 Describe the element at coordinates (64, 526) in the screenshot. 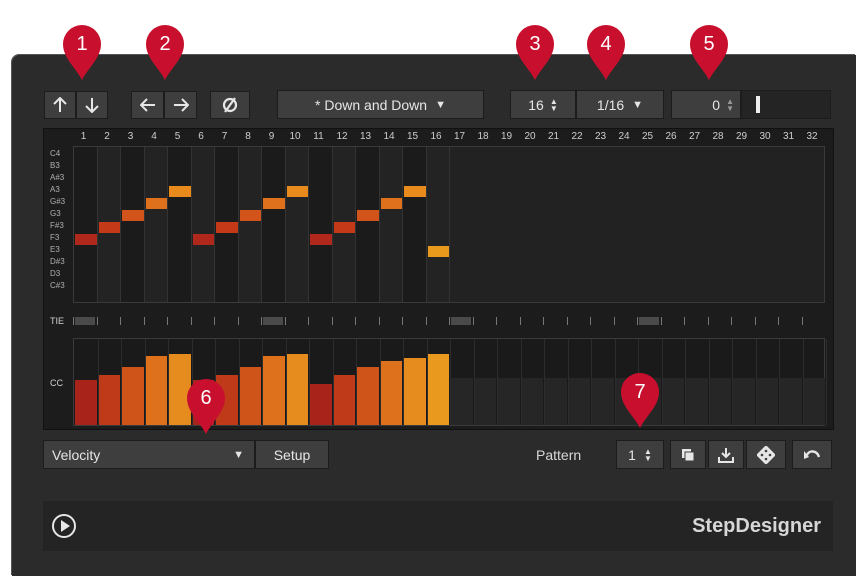

I see `play-icon` at that location.